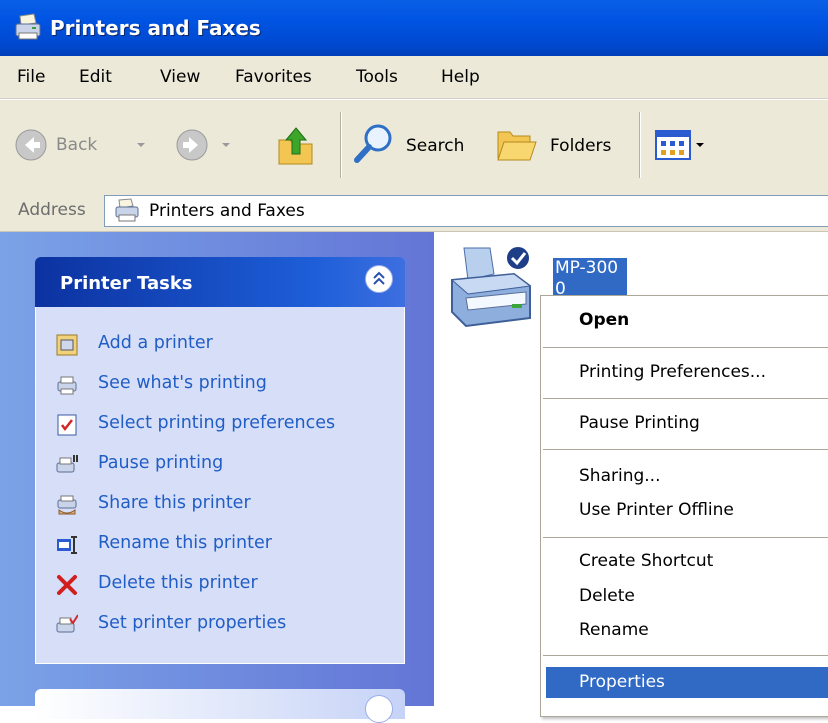  What do you see at coordinates (587, 268) in the screenshot?
I see `printer-name-line1: MP-300` at bounding box center [587, 268].